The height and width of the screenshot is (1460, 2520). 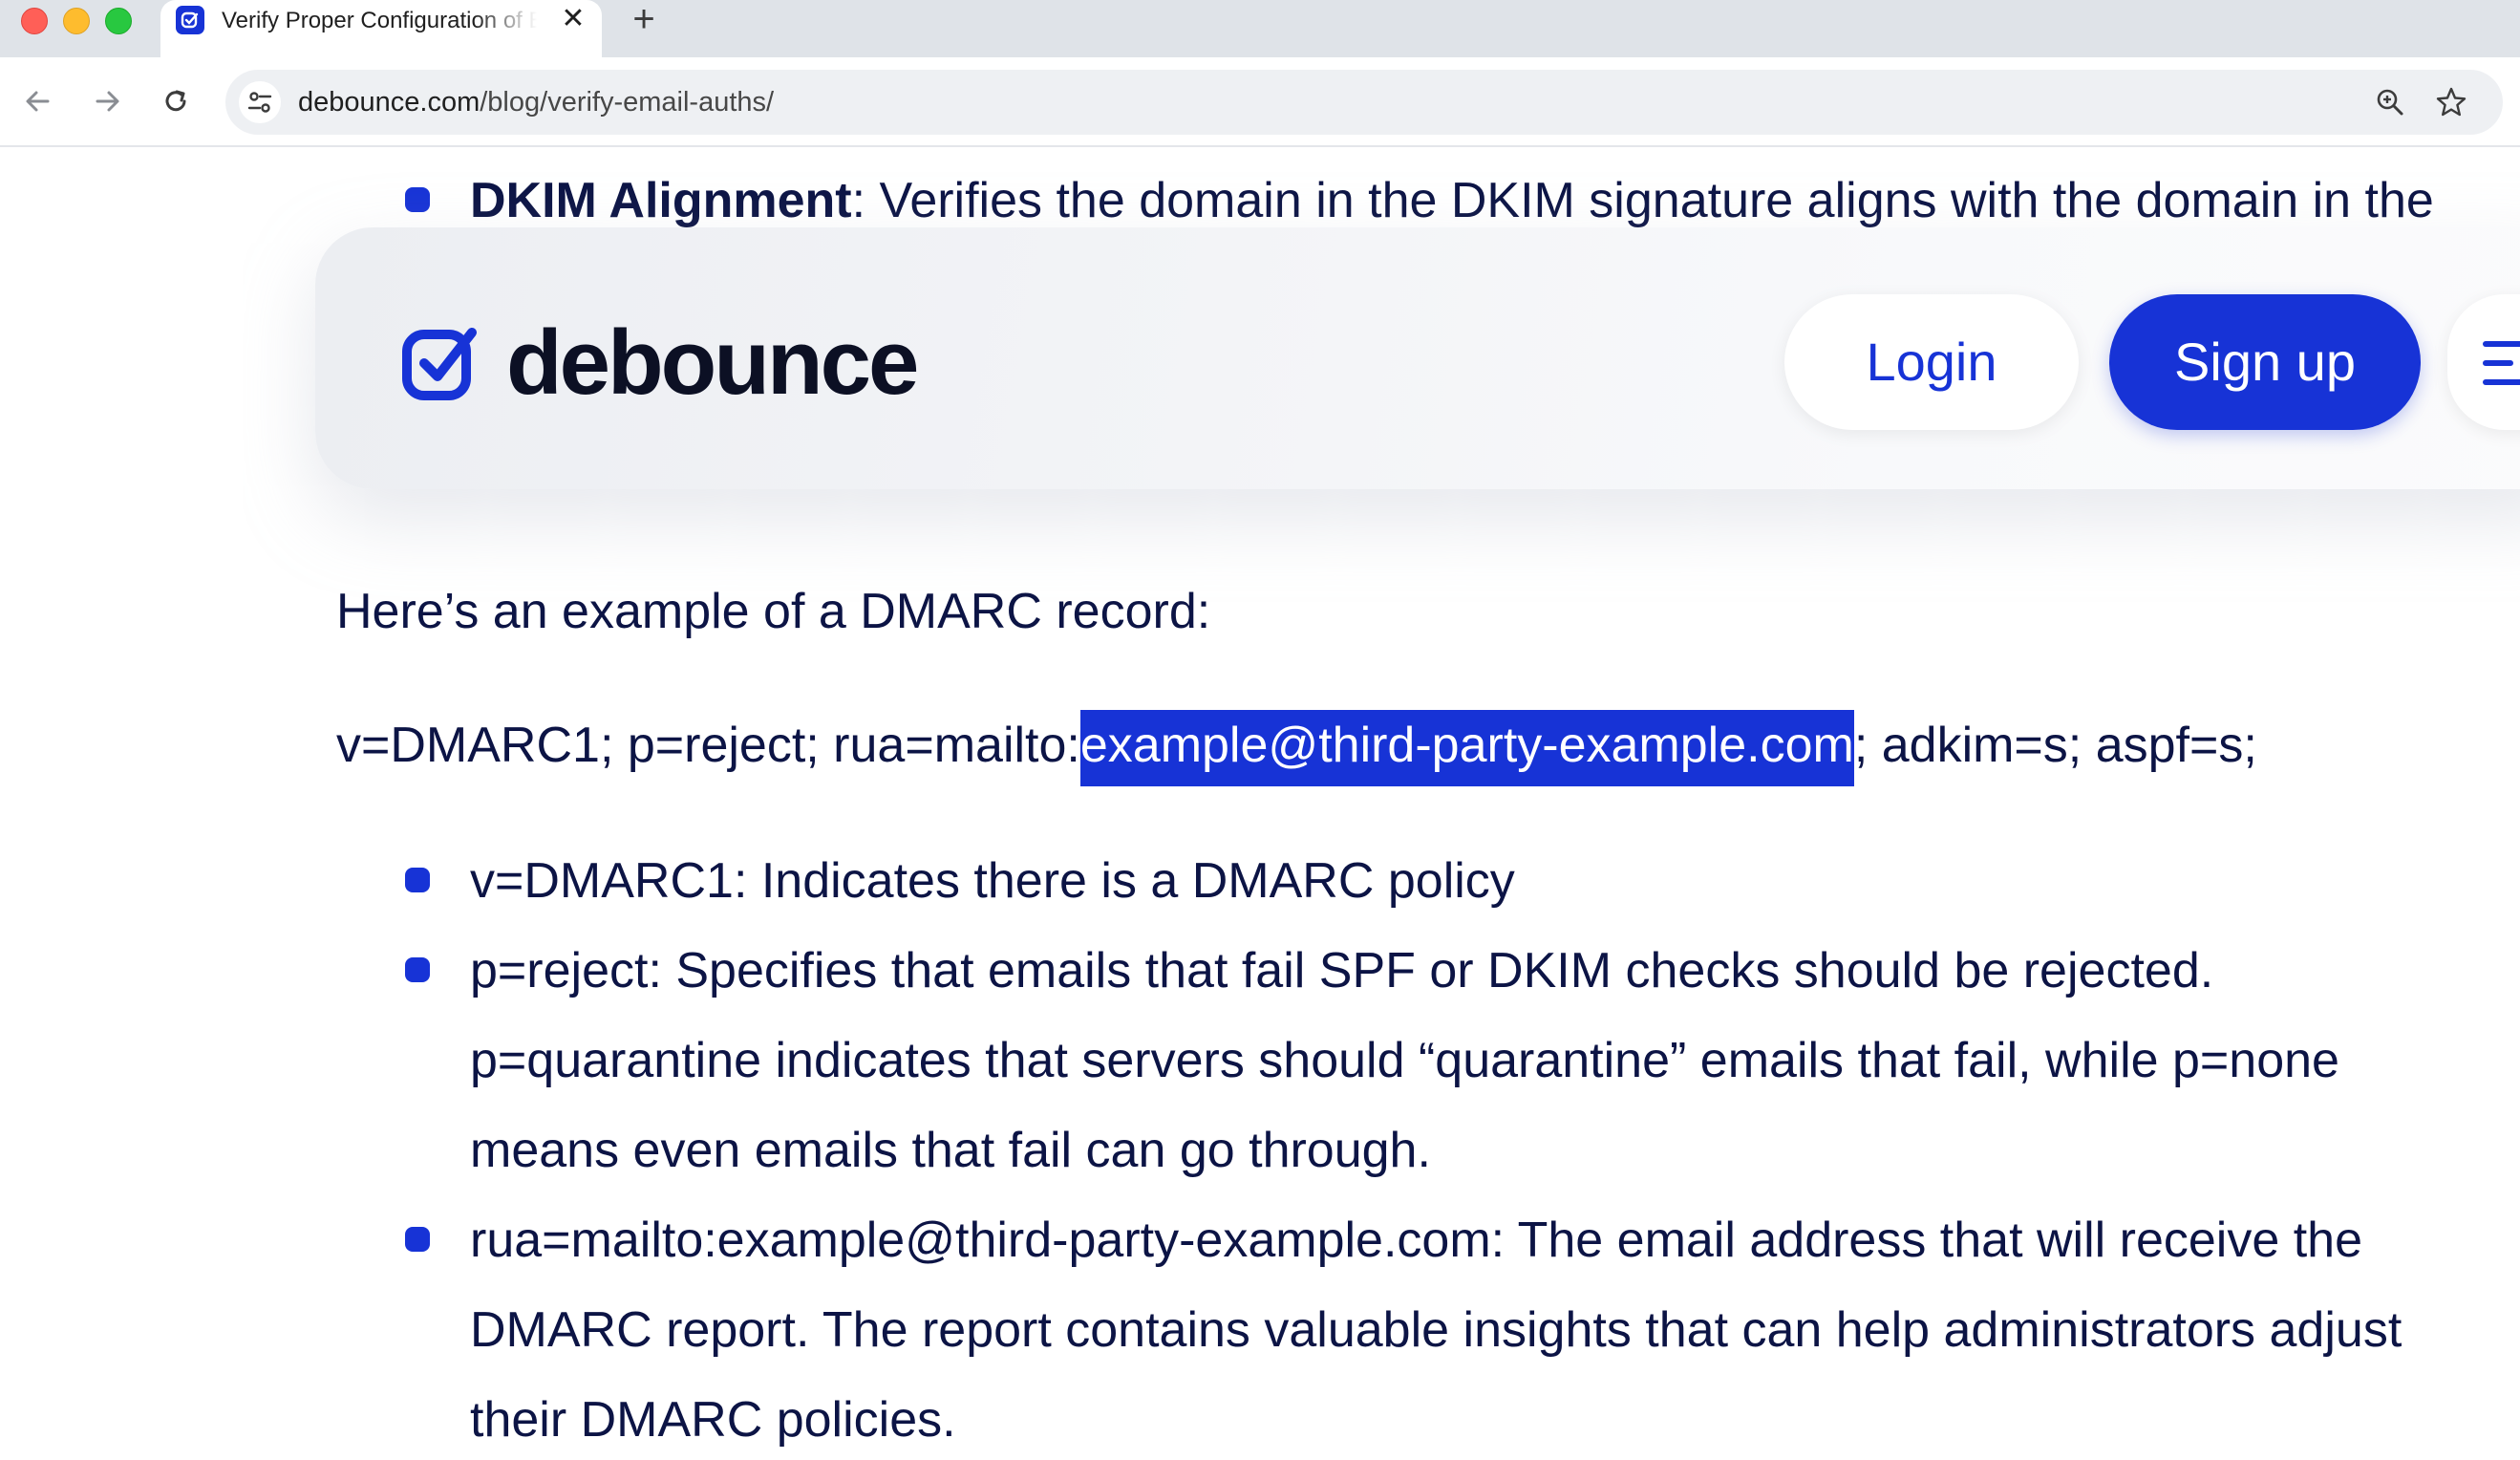 What do you see at coordinates (773, 611) in the screenshot?
I see `dmarc-intro: Here’s an example of a DMARC record:` at bounding box center [773, 611].